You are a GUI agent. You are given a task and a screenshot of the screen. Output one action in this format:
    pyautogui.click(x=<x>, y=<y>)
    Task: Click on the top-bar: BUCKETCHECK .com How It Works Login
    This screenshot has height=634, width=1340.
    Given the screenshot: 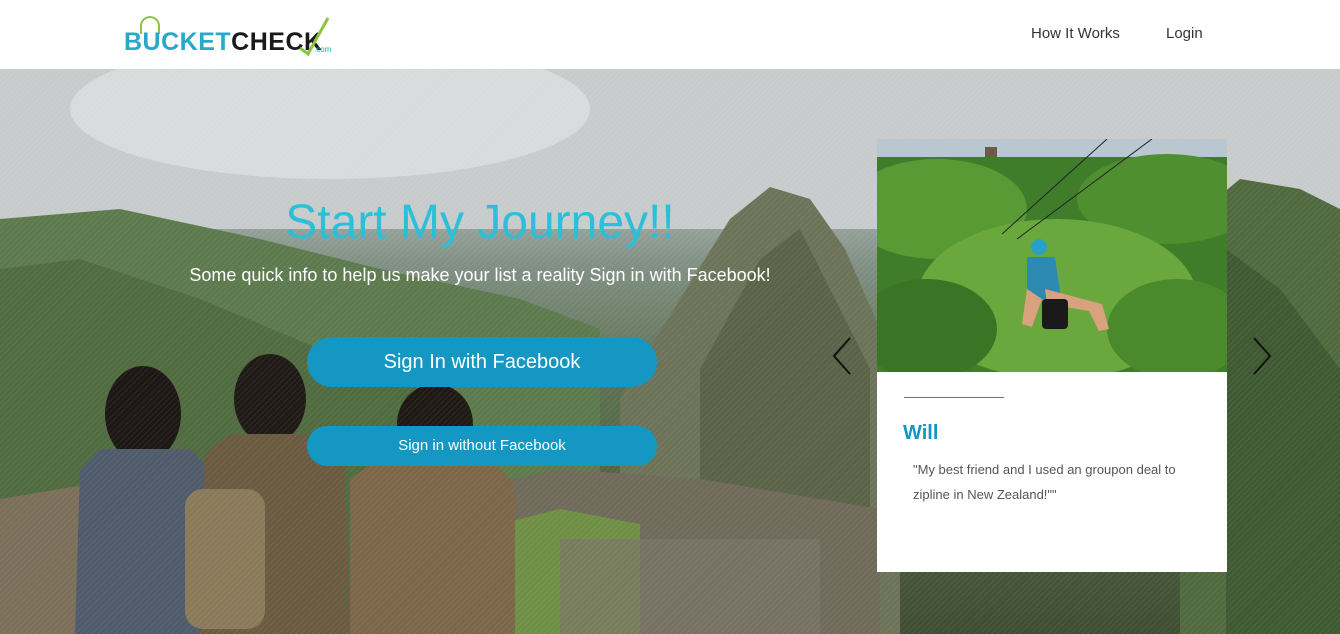 What is the action you would take?
    pyautogui.click(x=670, y=34)
    